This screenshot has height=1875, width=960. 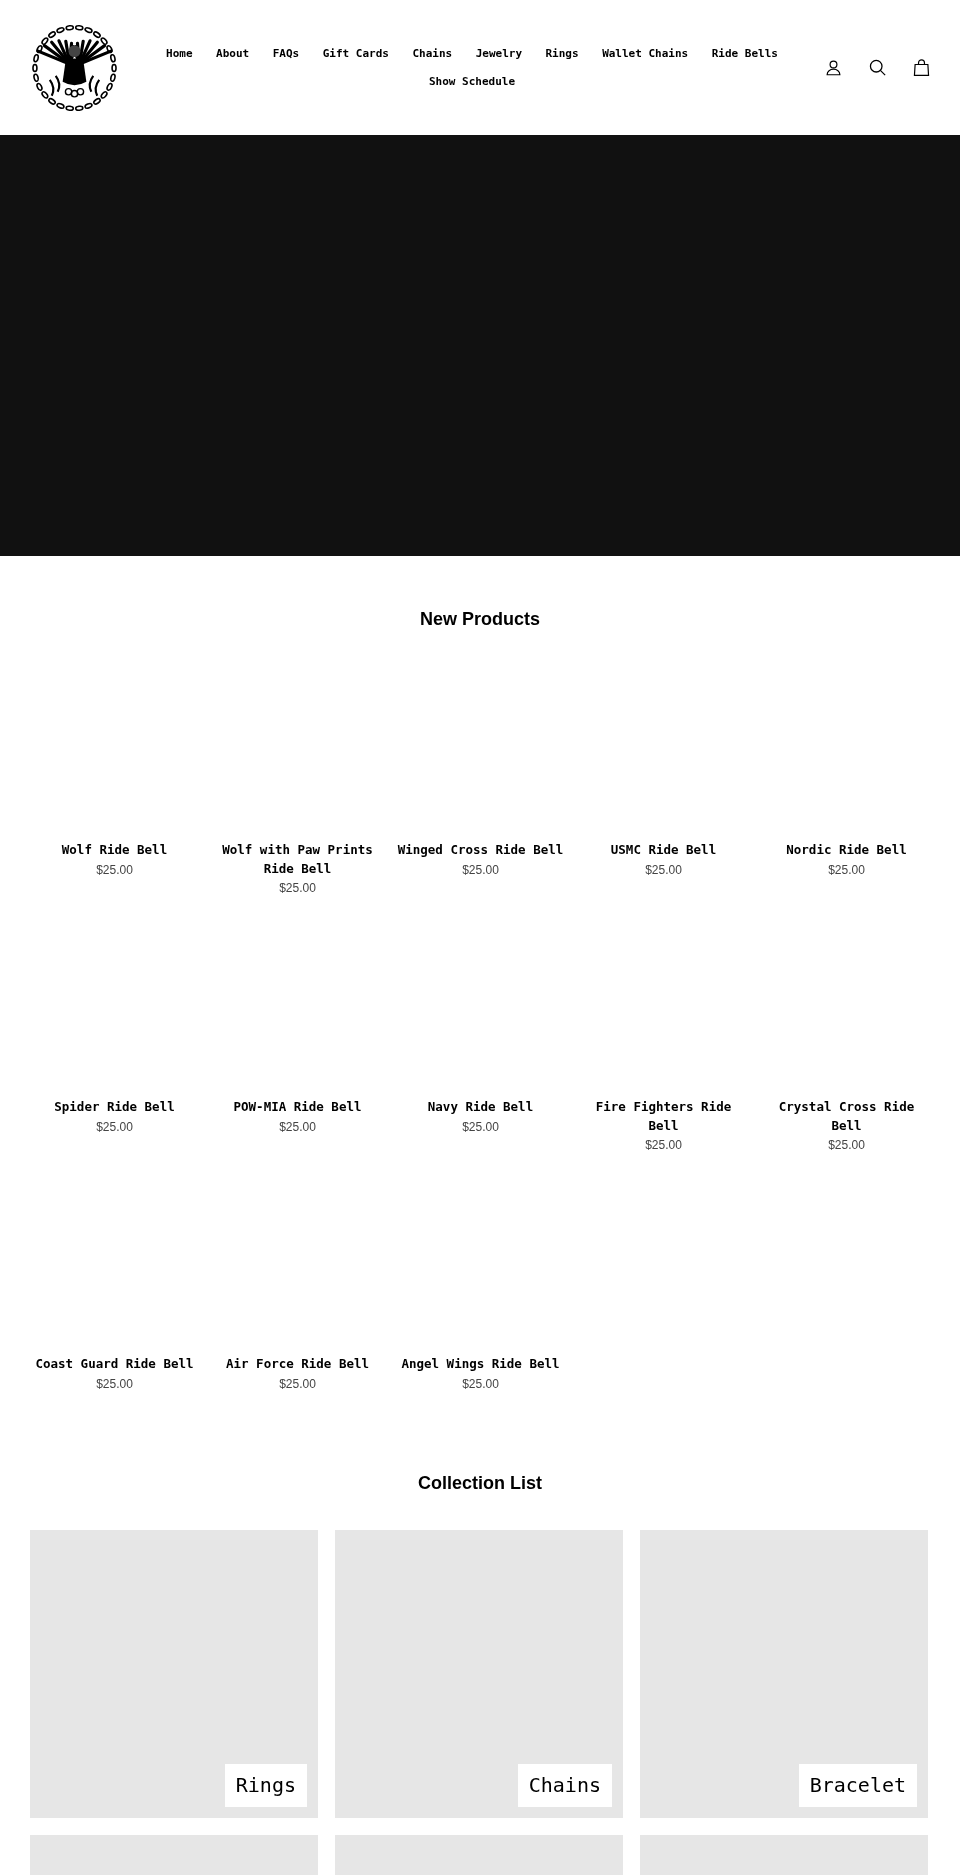 I want to click on product-title: POW-MIA Ride Bell, so click(x=297, y=1107).